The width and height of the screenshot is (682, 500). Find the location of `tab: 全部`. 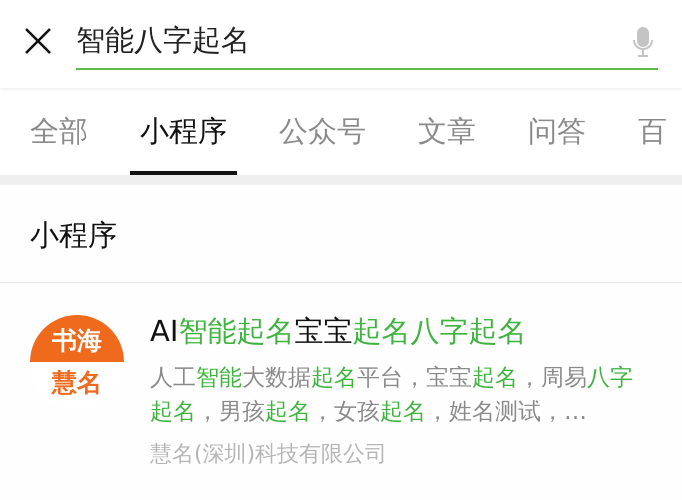

tab: 全部 is located at coordinates (59, 131).